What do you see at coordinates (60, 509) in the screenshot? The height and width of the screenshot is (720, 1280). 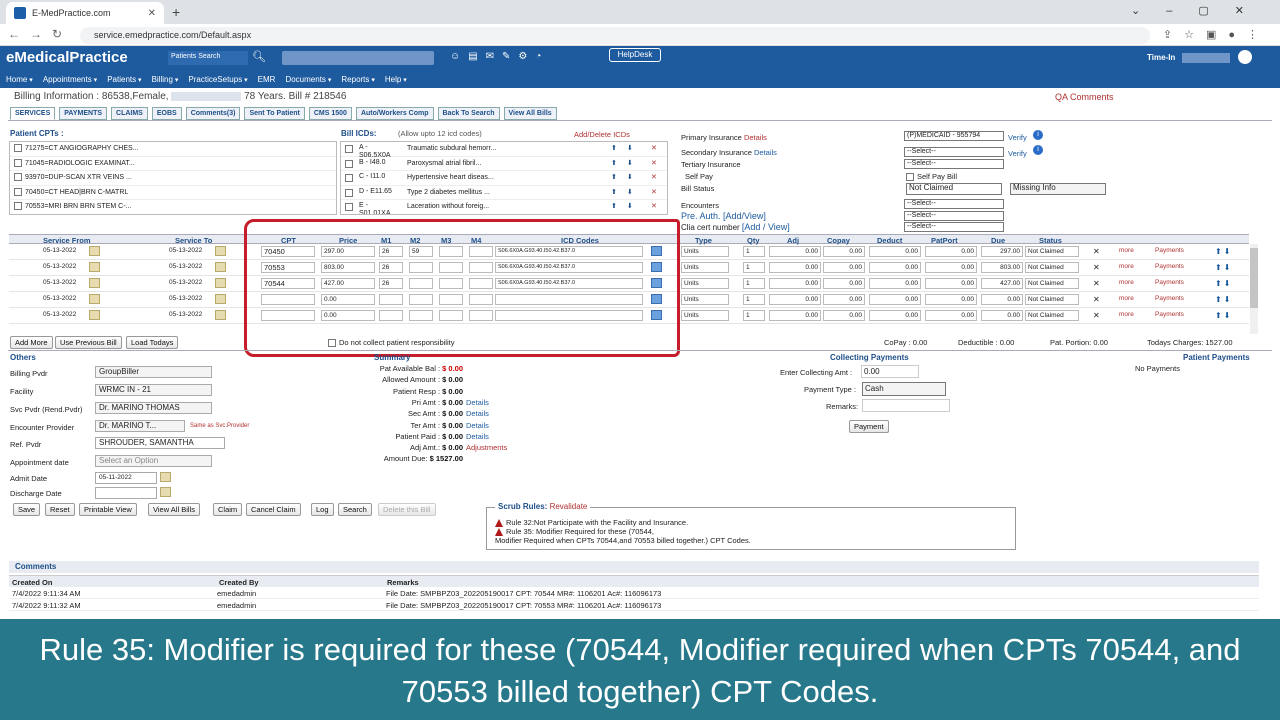 I see `reset-button: Reset` at bounding box center [60, 509].